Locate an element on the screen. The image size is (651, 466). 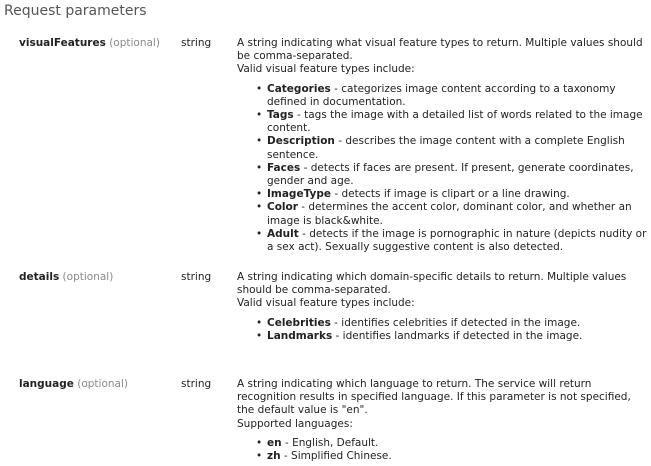
section-title: Request parameters is located at coordinates (75, 11).